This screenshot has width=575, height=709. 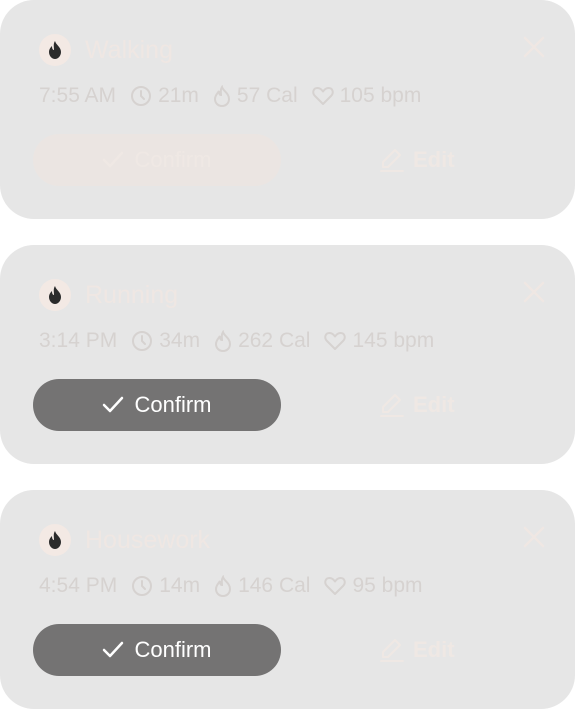 I want to click on activity-title: Walking, so click(x=129, y=49).